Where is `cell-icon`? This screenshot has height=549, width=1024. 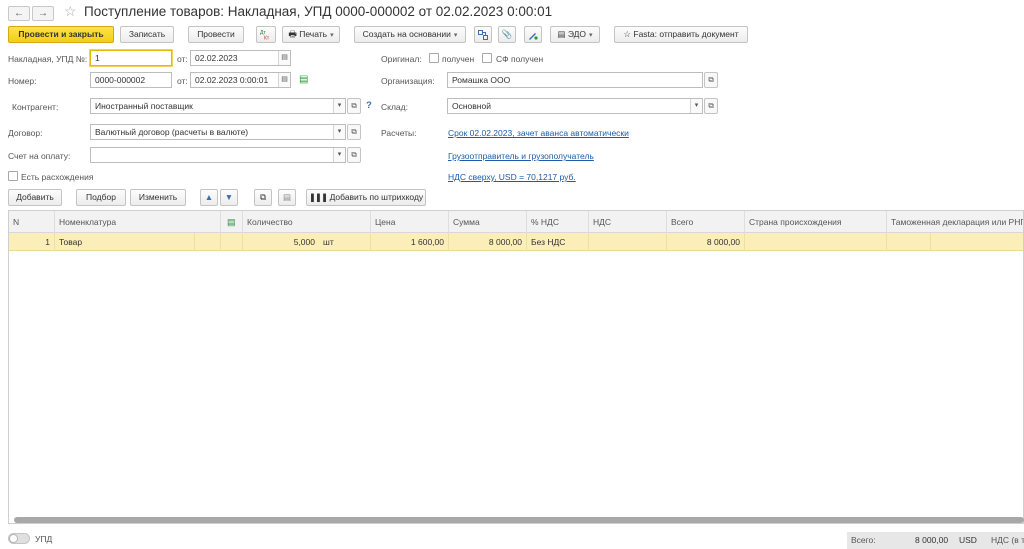 cell-icon is located at coordinates (232, 242).